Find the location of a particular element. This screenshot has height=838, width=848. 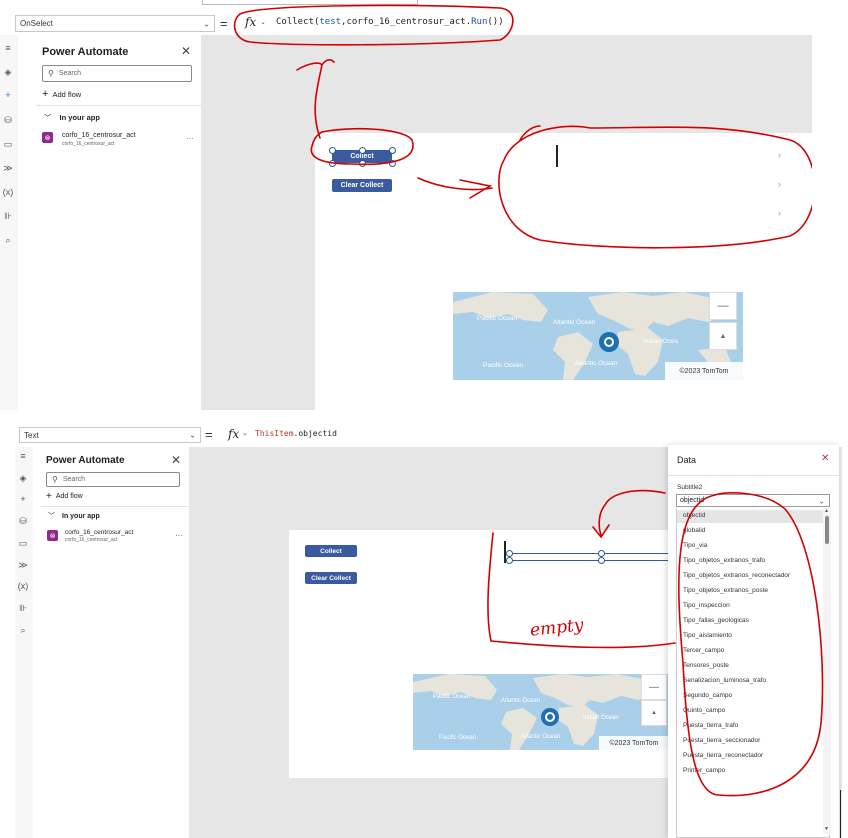

page-edge-line is located at coordinates (840, 814).